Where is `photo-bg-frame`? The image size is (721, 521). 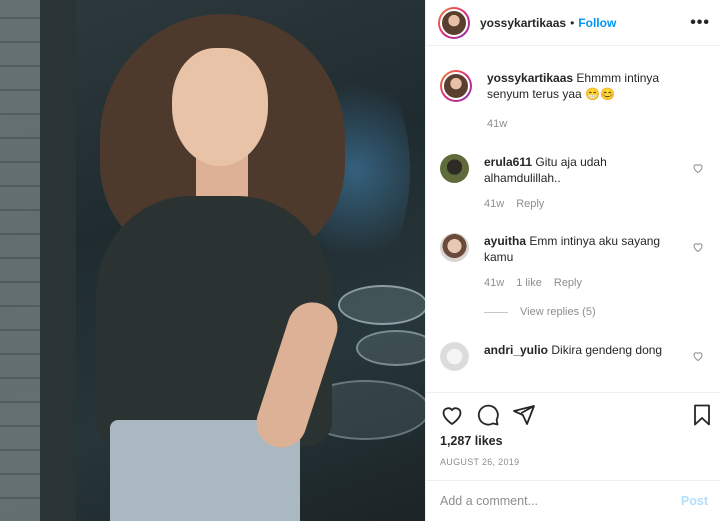 photo-bg-frame is located at coordinates (58, 260).